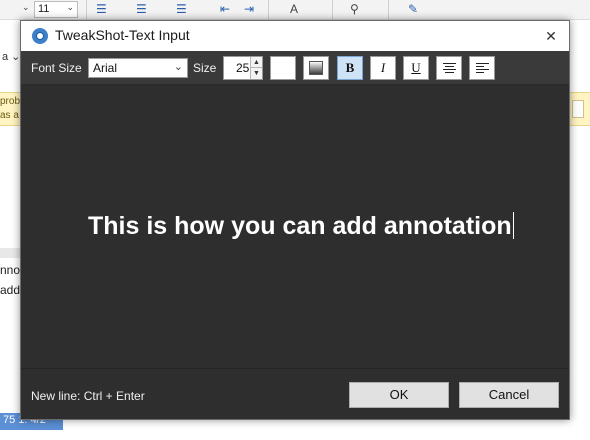 The height and width of the screenshot is (440, 590). I want to click on warning-input, so click(578, 109).